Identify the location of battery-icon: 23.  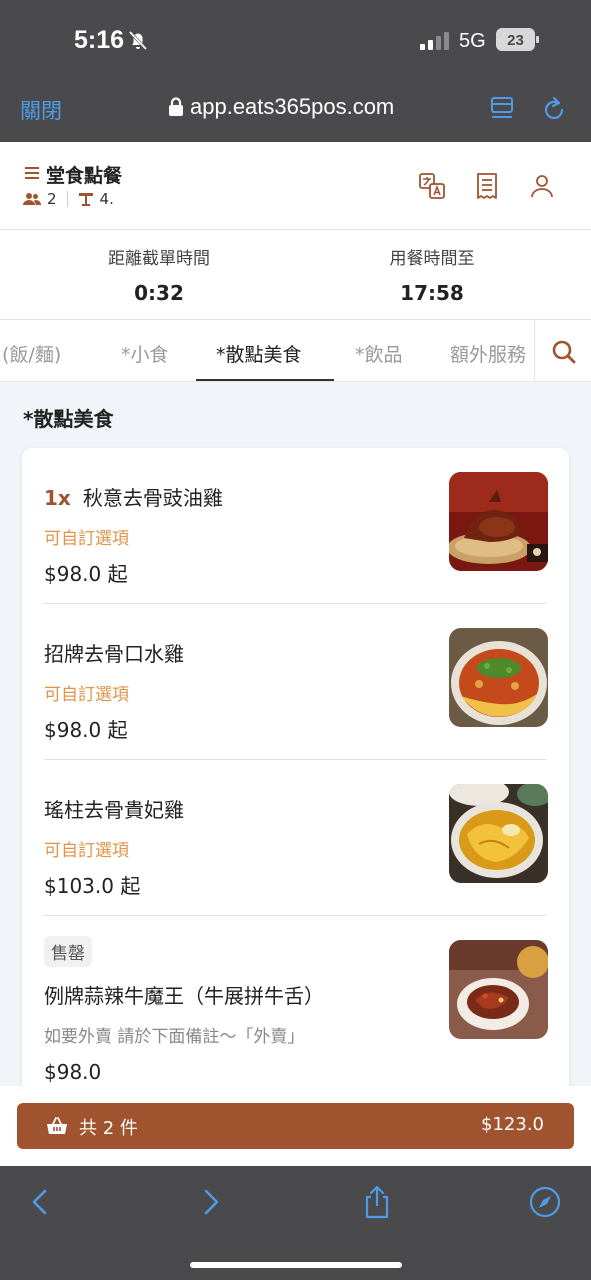
(517, 39).